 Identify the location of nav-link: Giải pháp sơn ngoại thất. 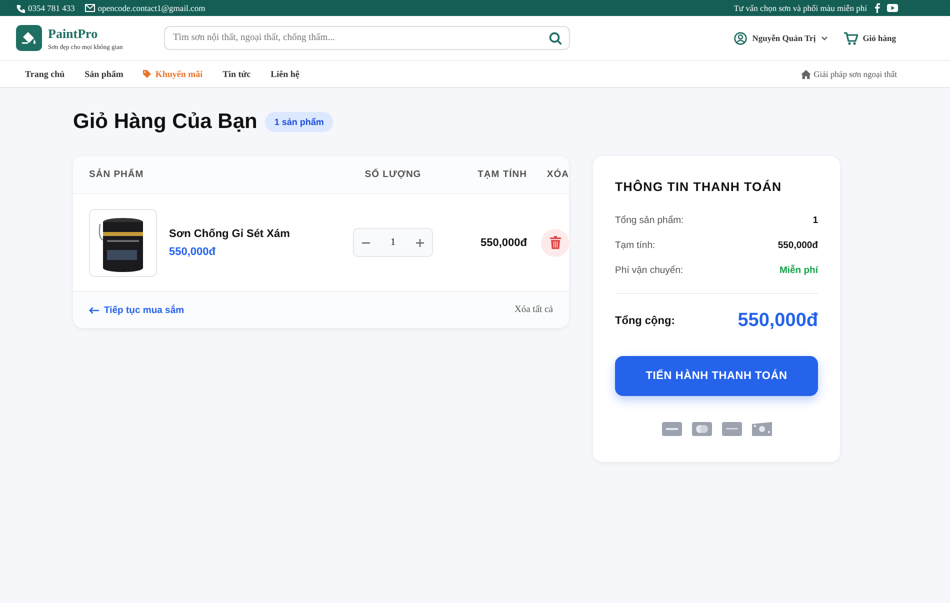
(848, 74).